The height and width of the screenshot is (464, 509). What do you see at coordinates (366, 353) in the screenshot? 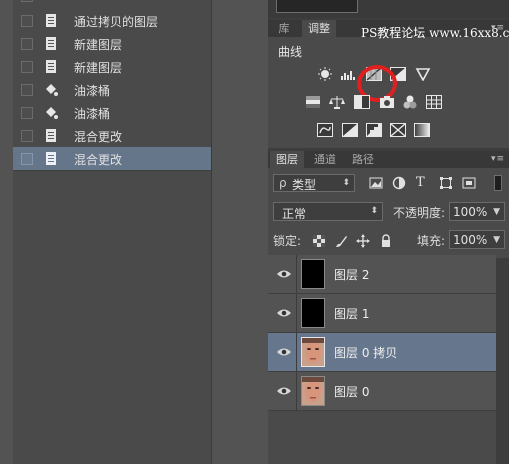
I see `layer-name: 图层 0 拷贝` at bounding box center [366, 353].